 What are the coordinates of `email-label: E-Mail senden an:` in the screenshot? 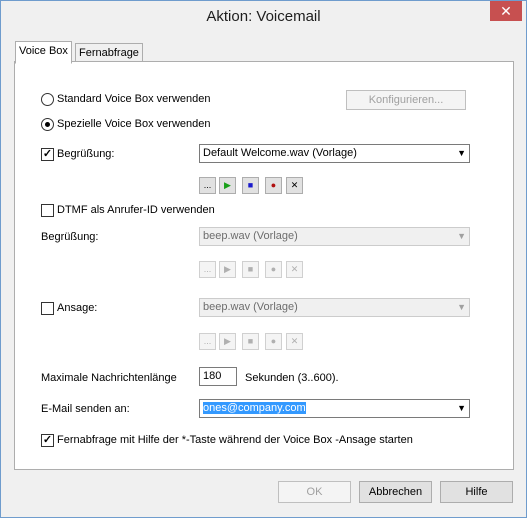 It's located at (85, 409).